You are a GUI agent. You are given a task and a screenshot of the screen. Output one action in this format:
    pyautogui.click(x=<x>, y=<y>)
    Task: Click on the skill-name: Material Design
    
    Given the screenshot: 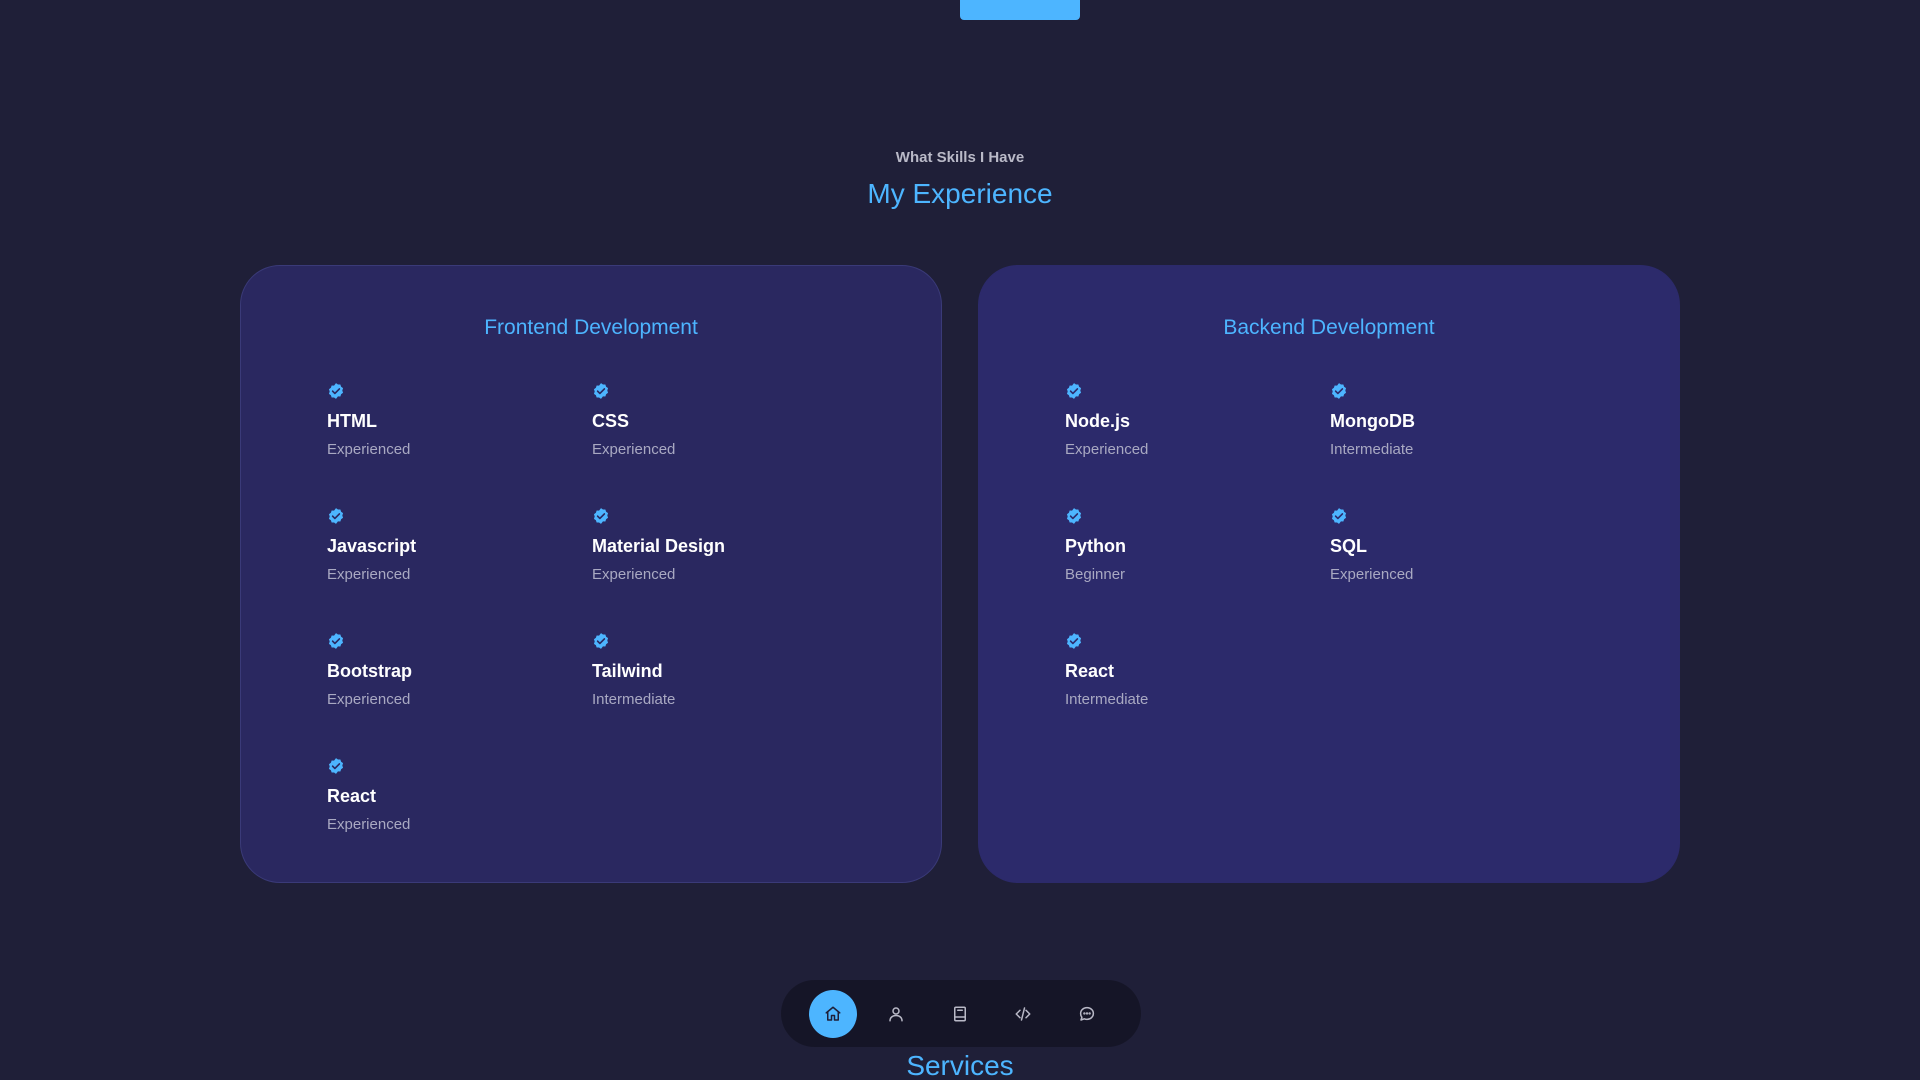 What is the action you would take?
    pyautogui.click(x=659, y=546)
    